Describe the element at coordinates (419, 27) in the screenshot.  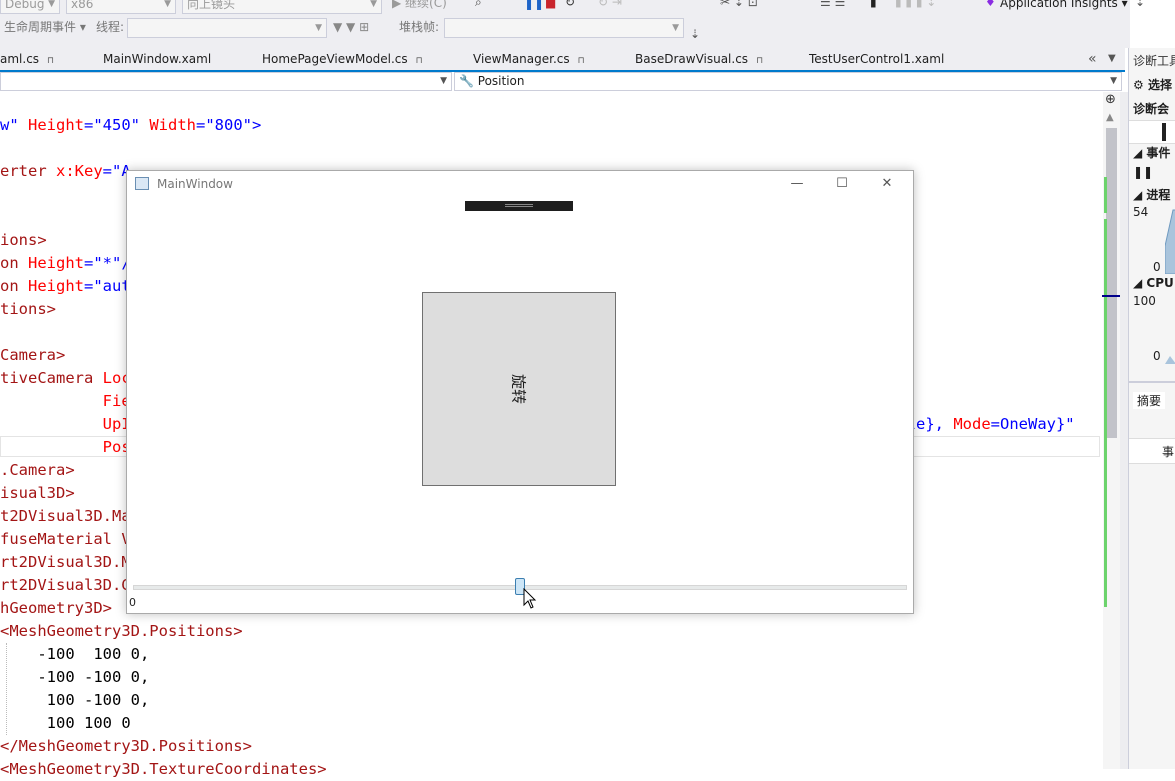
I see `stack-frame-label: 堆栈帧:` at that location.